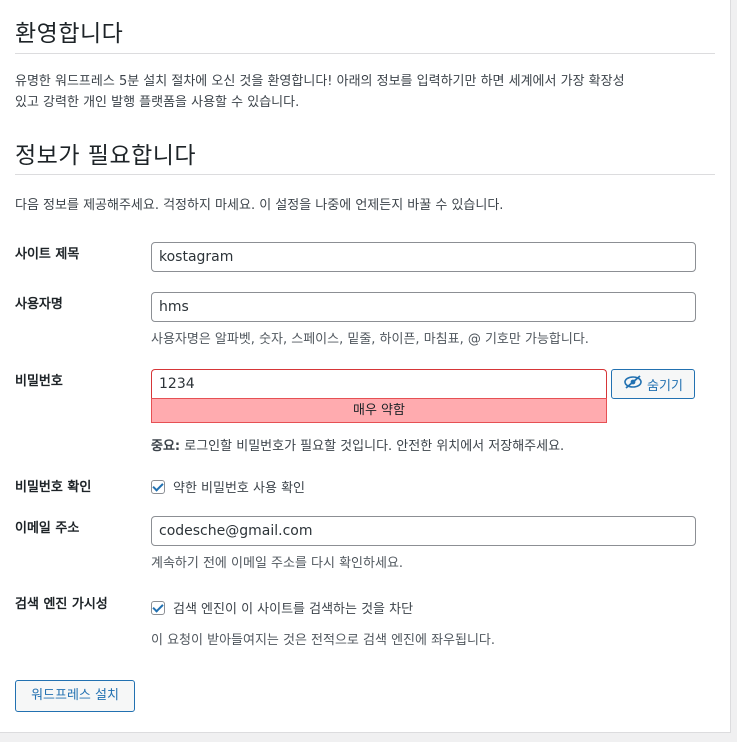  Describe the element at coordinates (75, 696) in the screenshot. I see `install-wordpress-button: 워드프레스 설치` at that location.